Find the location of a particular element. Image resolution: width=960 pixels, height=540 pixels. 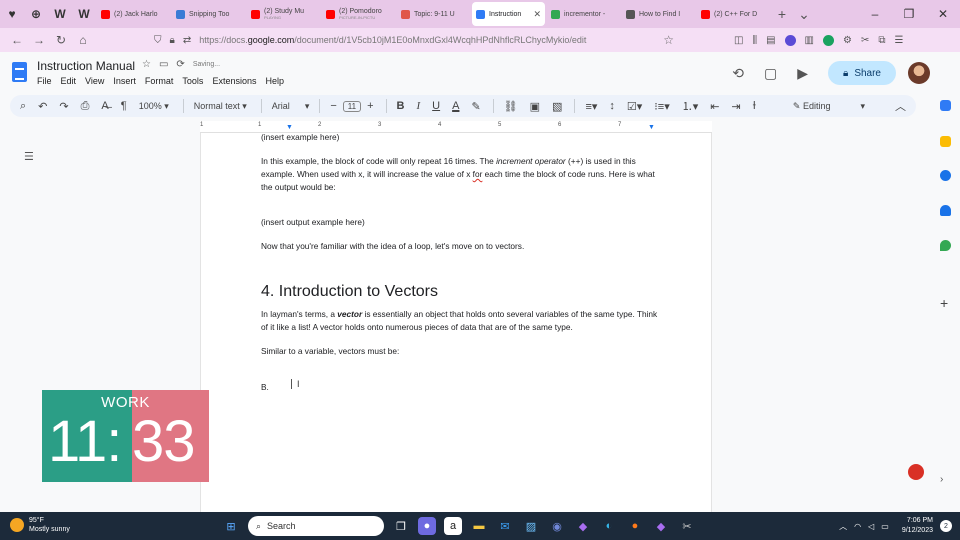

contacts-icon is located at coordinates (945, 210).